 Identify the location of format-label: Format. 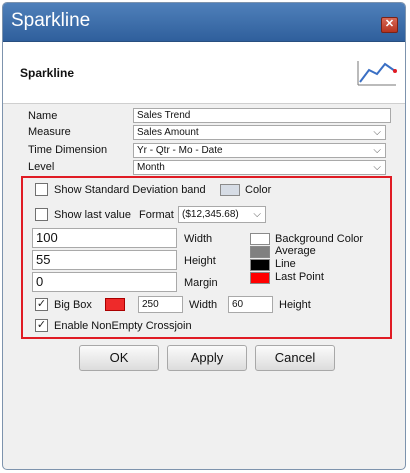
(156, 215).